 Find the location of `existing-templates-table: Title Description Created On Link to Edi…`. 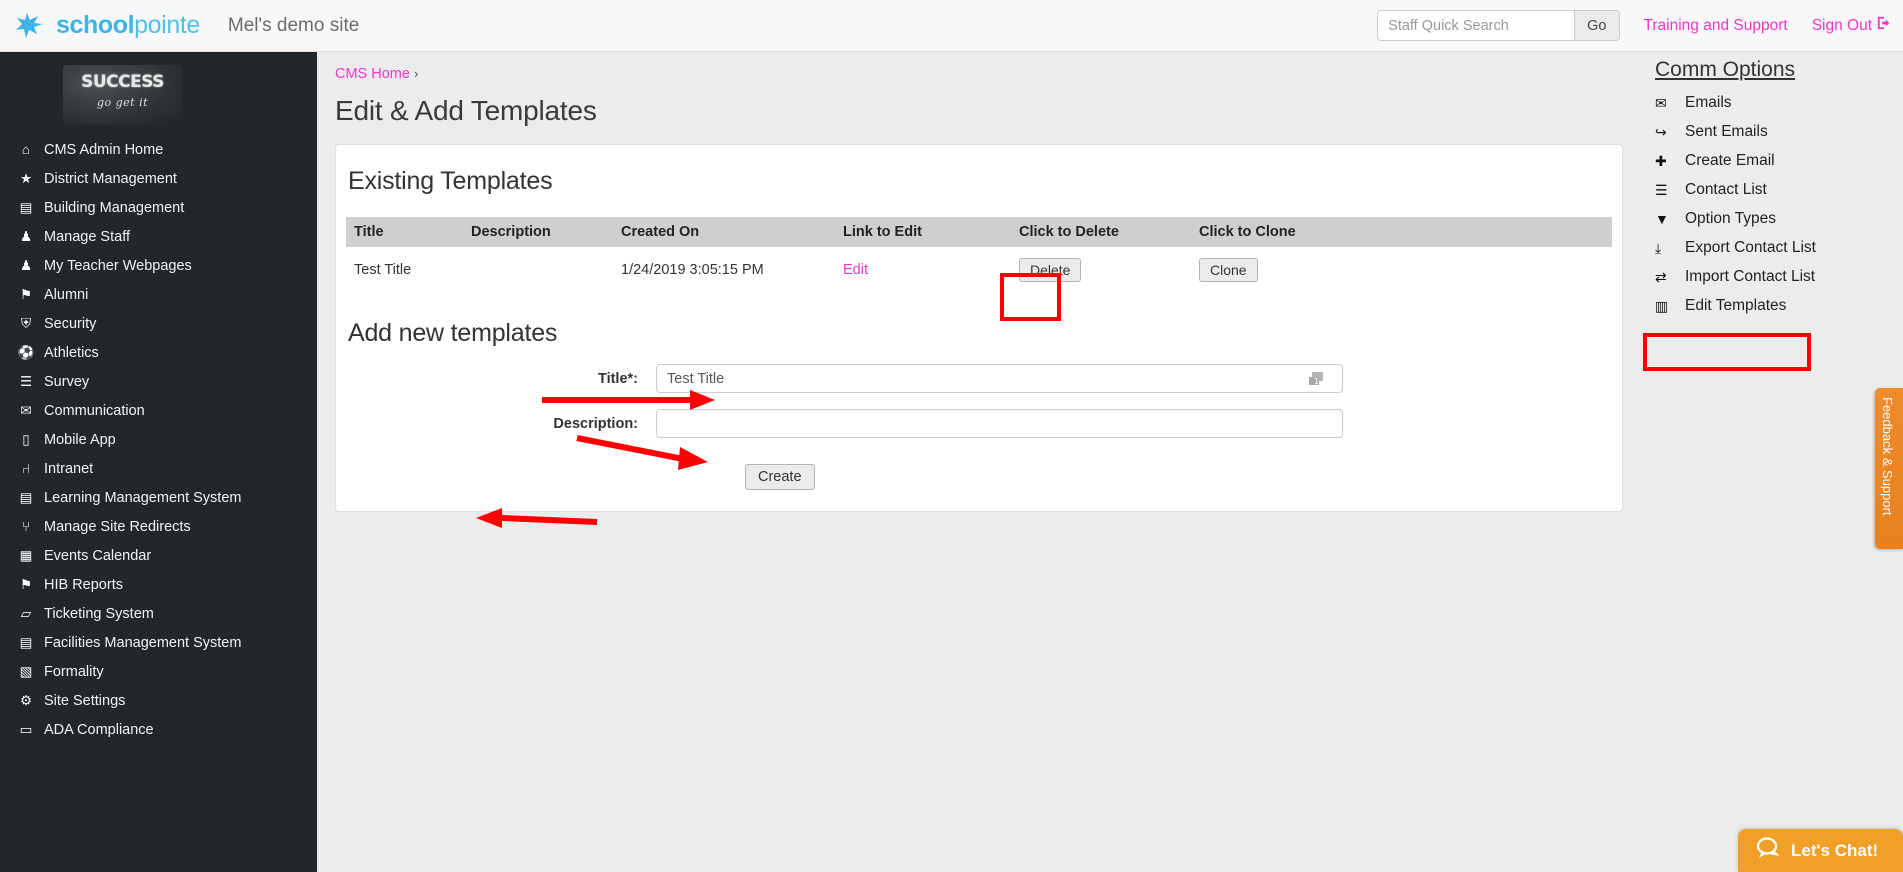

existing-templates-table: Title Description Created On Link to Edi… is located at coordinates (979, 255).